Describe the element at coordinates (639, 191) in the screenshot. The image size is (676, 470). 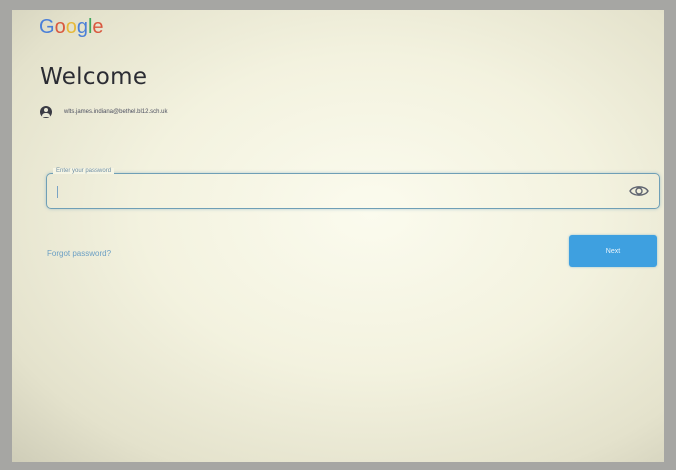
I see `show-password-eye-icon` at that location.